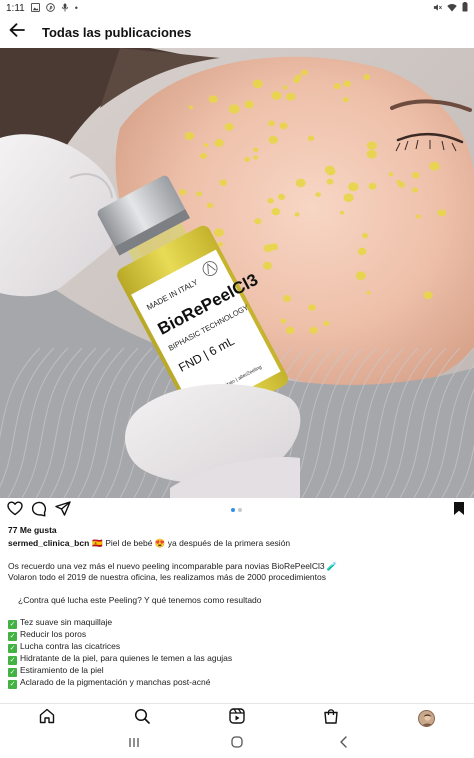 This screenshot has width=474, height=758. Describe the element at coordinates (236, 510) in the screenshot. I see `carousel-dots` at that location.